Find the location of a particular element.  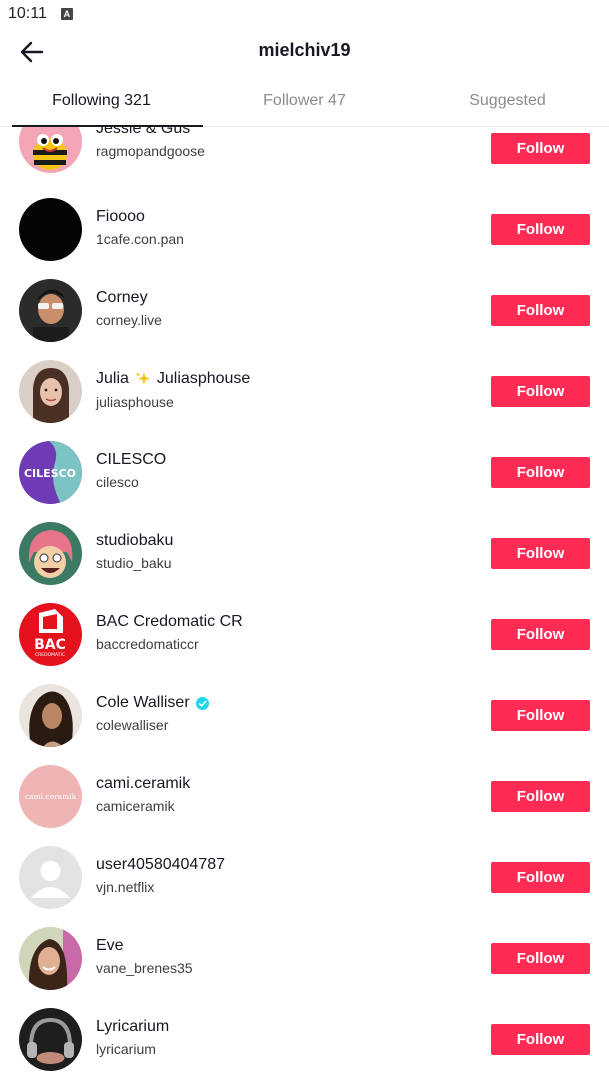

user-name: user40580404787 is located at coordinates (161, 864).